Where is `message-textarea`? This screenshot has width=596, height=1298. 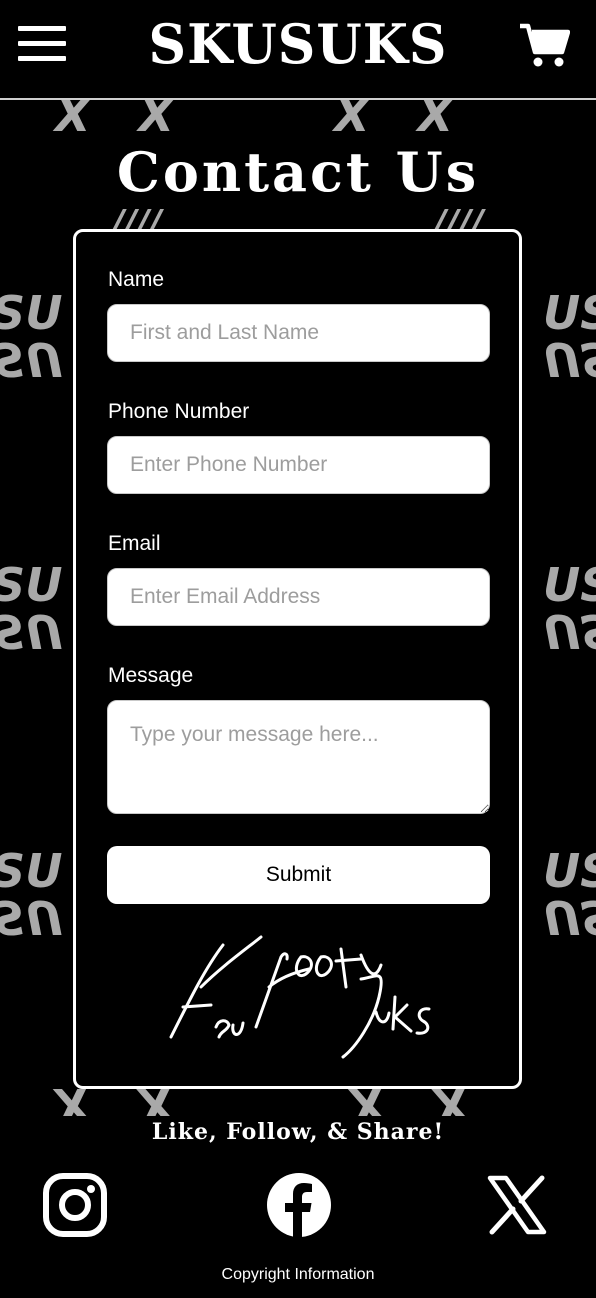 message-textarea is located at coordinates (298, 757).